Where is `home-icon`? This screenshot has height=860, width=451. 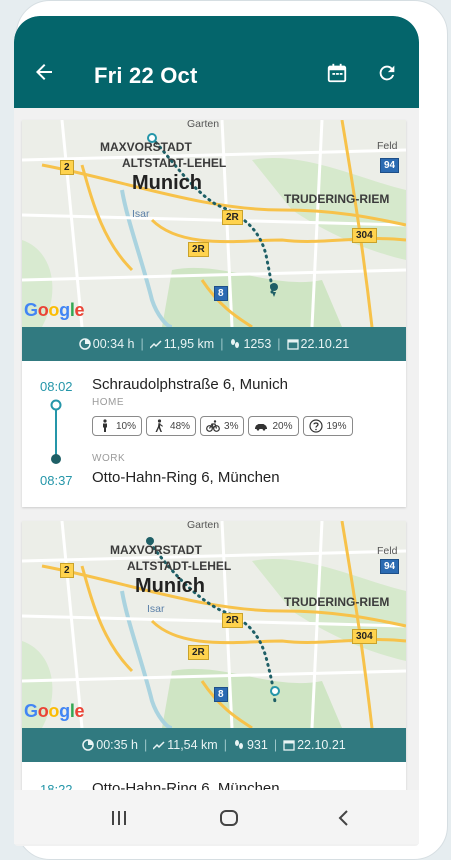
home-icon is located at coordinates (229, 818).